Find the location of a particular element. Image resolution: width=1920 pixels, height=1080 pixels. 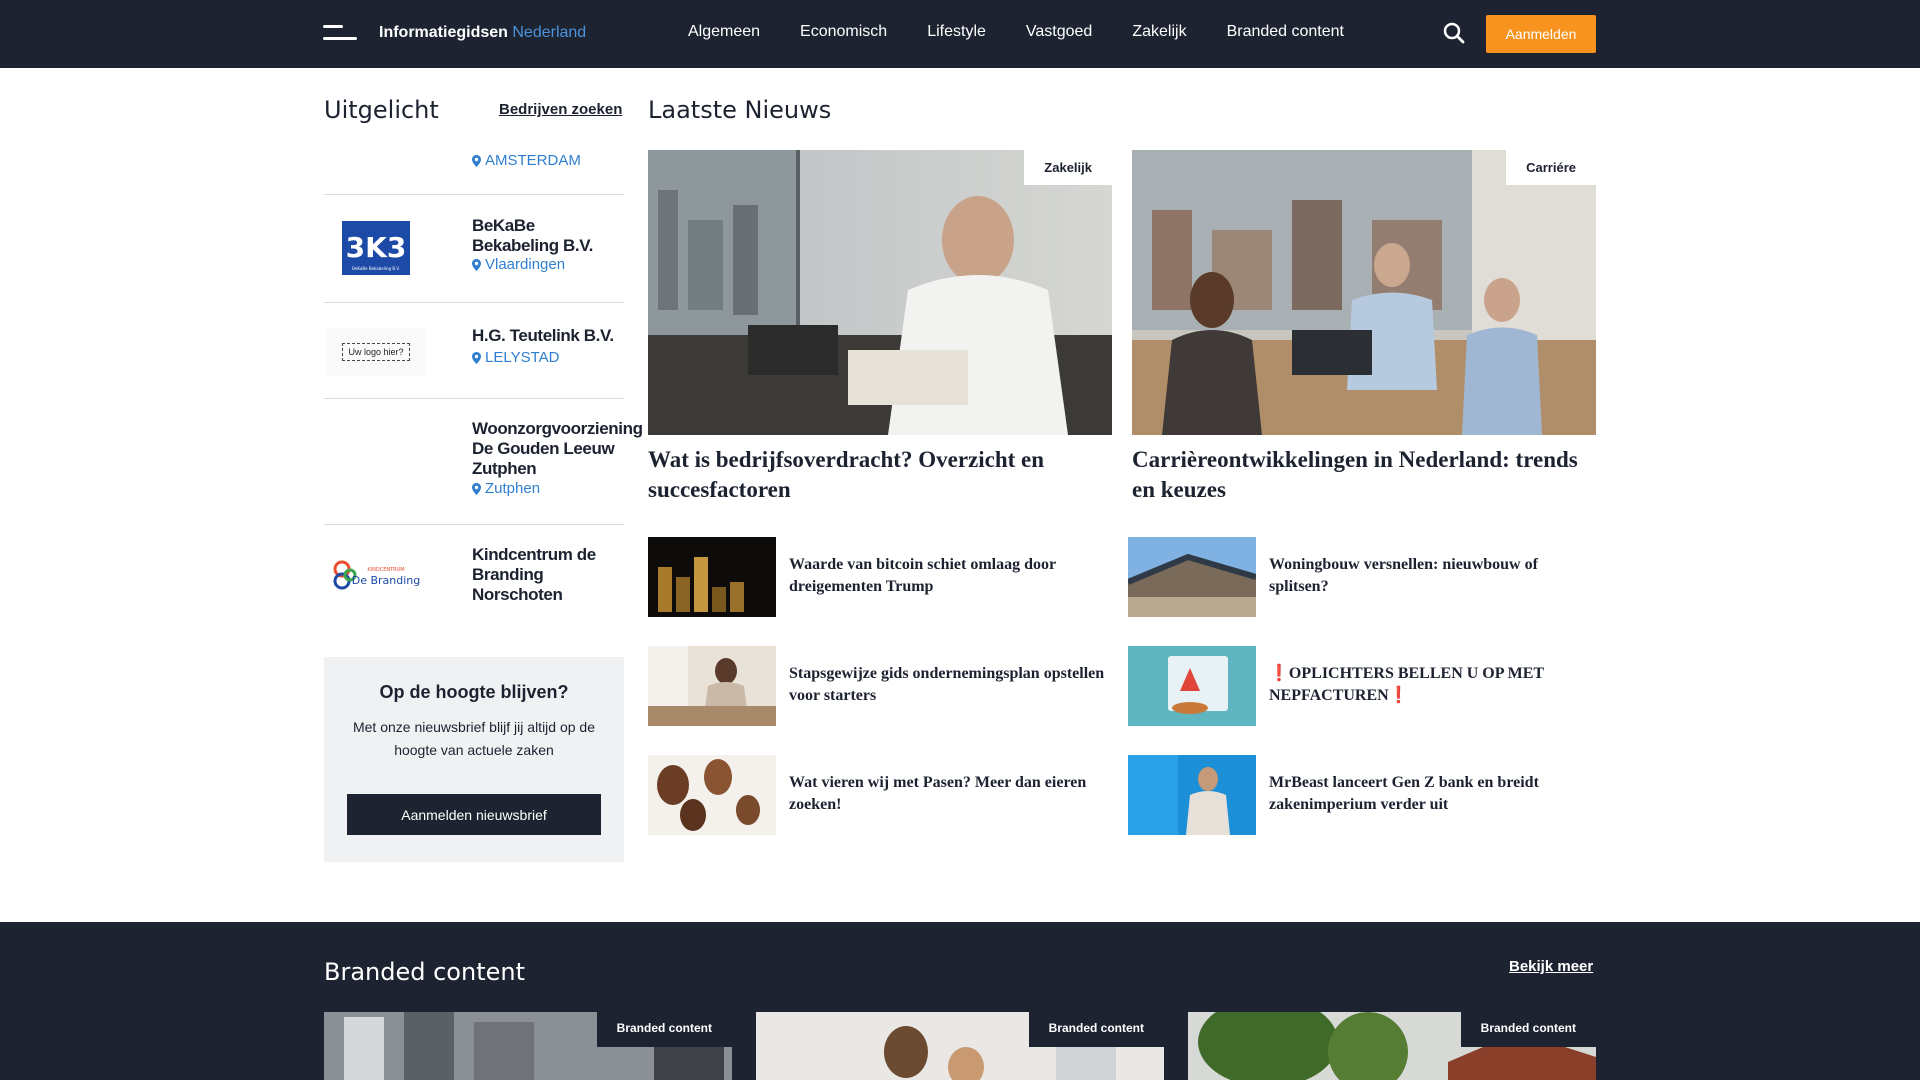

brand-accent: Nederland is located at coordinates (549, 32).